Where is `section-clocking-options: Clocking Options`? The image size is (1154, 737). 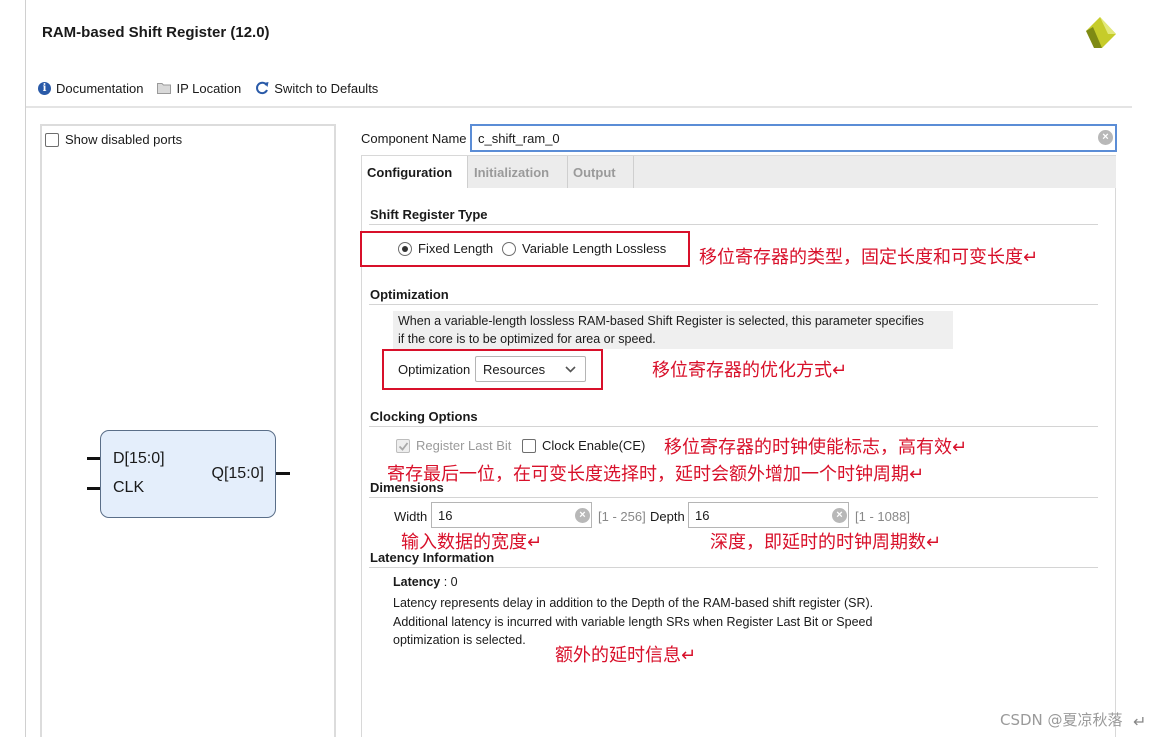
section-clocking-options: Clocking Options is located at coordinates (424, 416).